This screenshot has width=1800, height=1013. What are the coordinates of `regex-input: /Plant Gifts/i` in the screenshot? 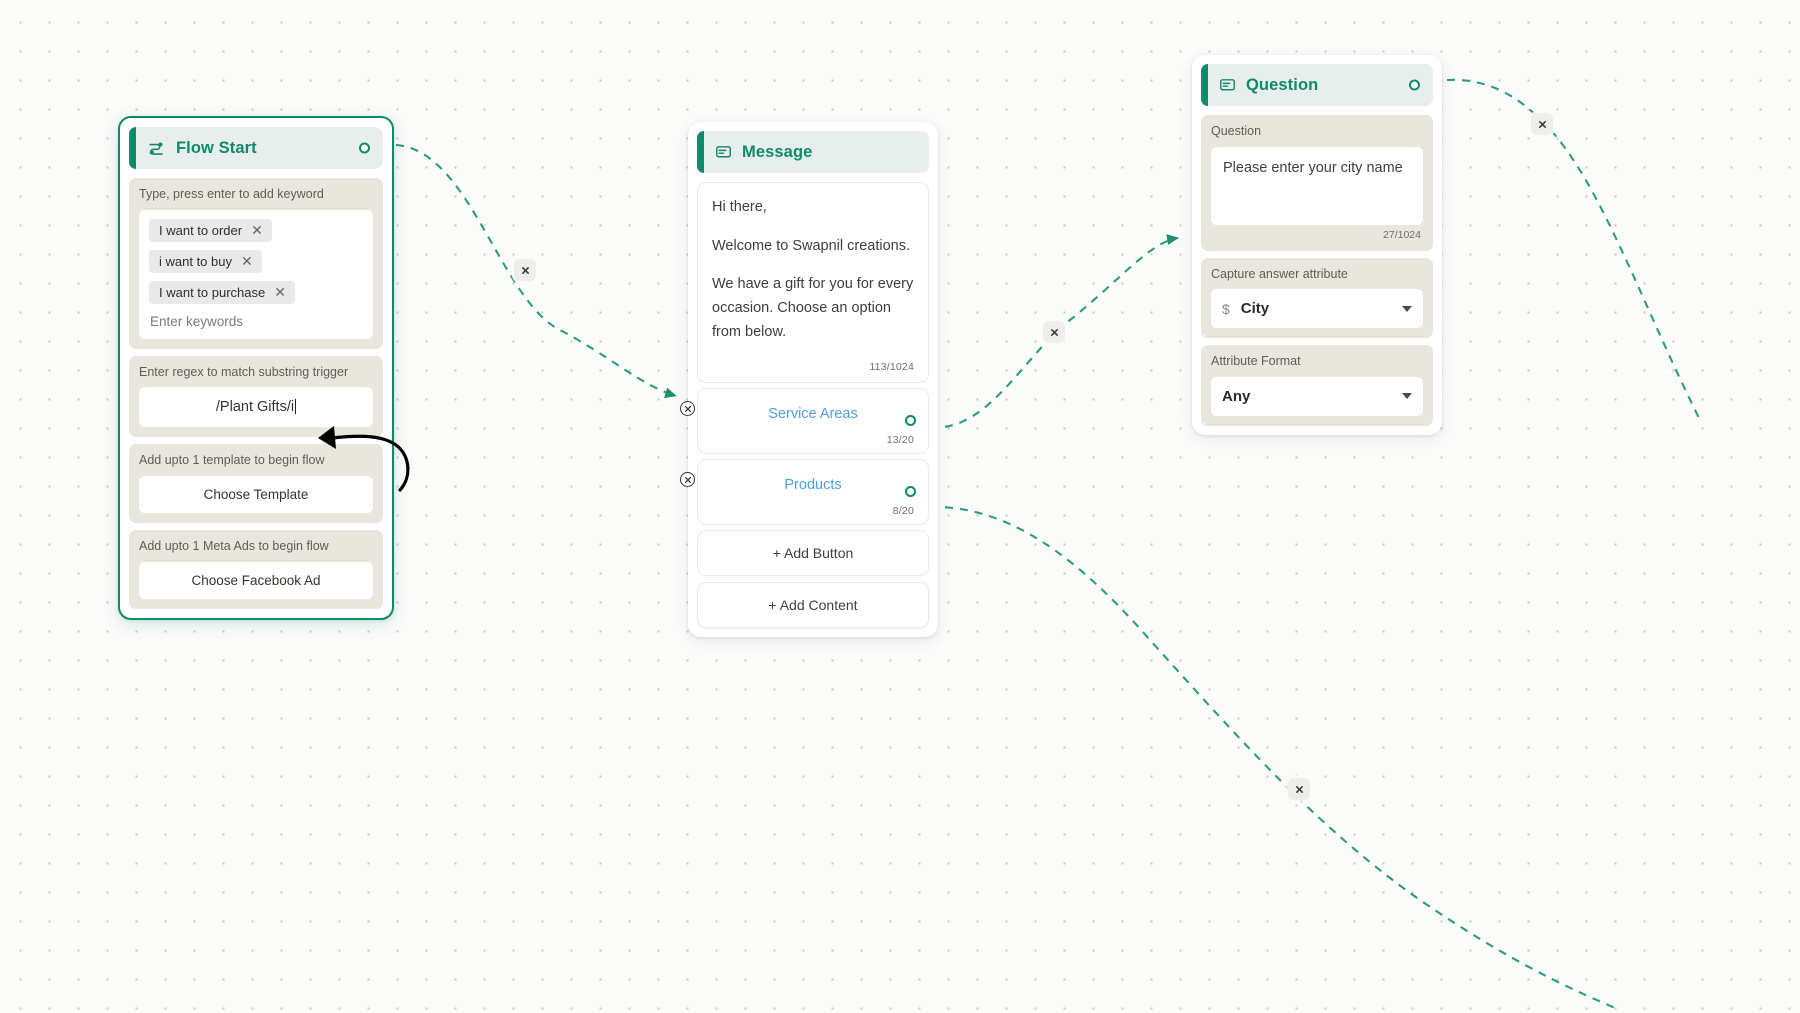 It's located at (256, 407).